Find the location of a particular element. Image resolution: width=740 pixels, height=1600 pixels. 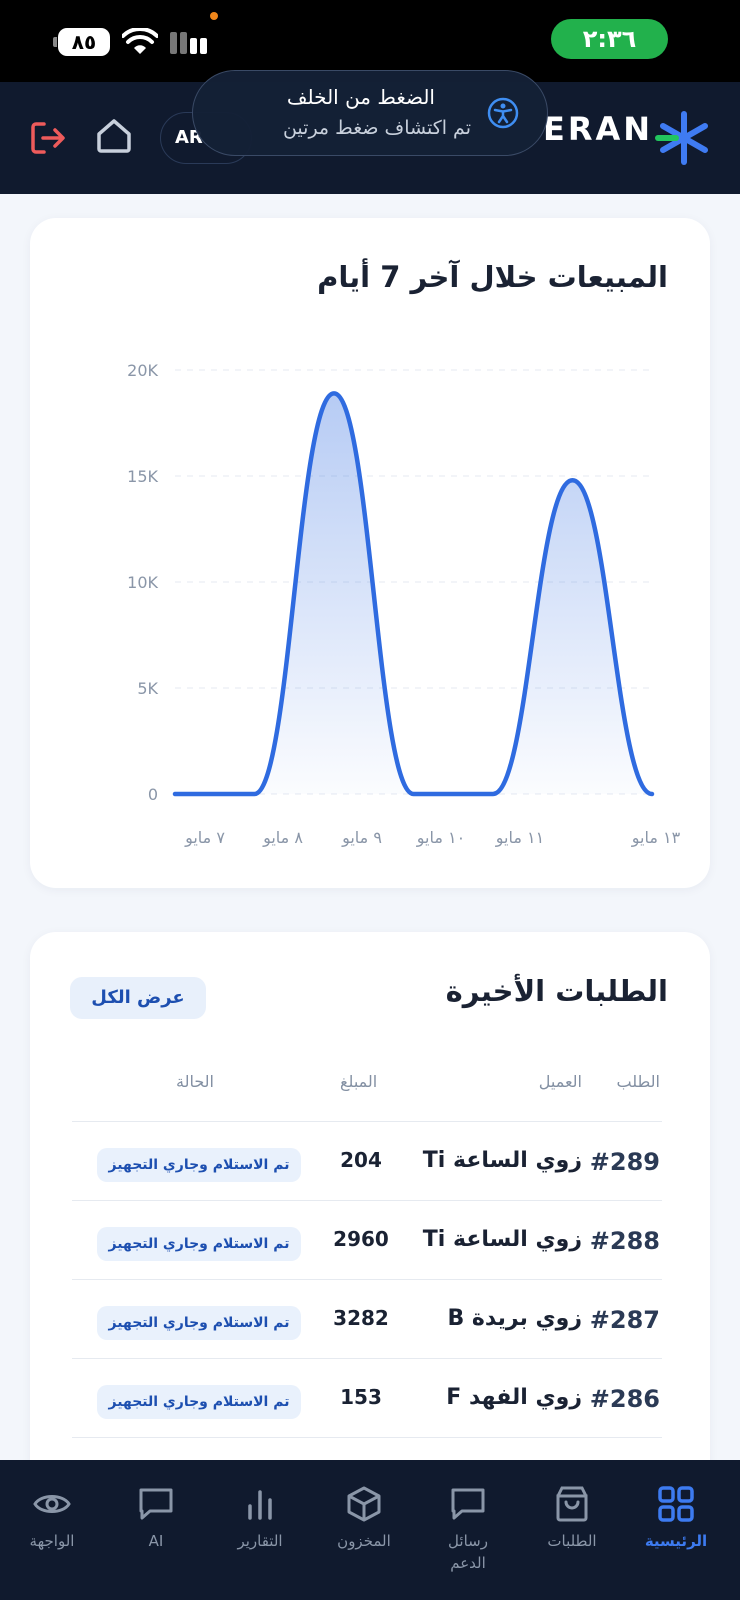

x-tick-label: ١١ مايو is located at coordinates (519, 838).